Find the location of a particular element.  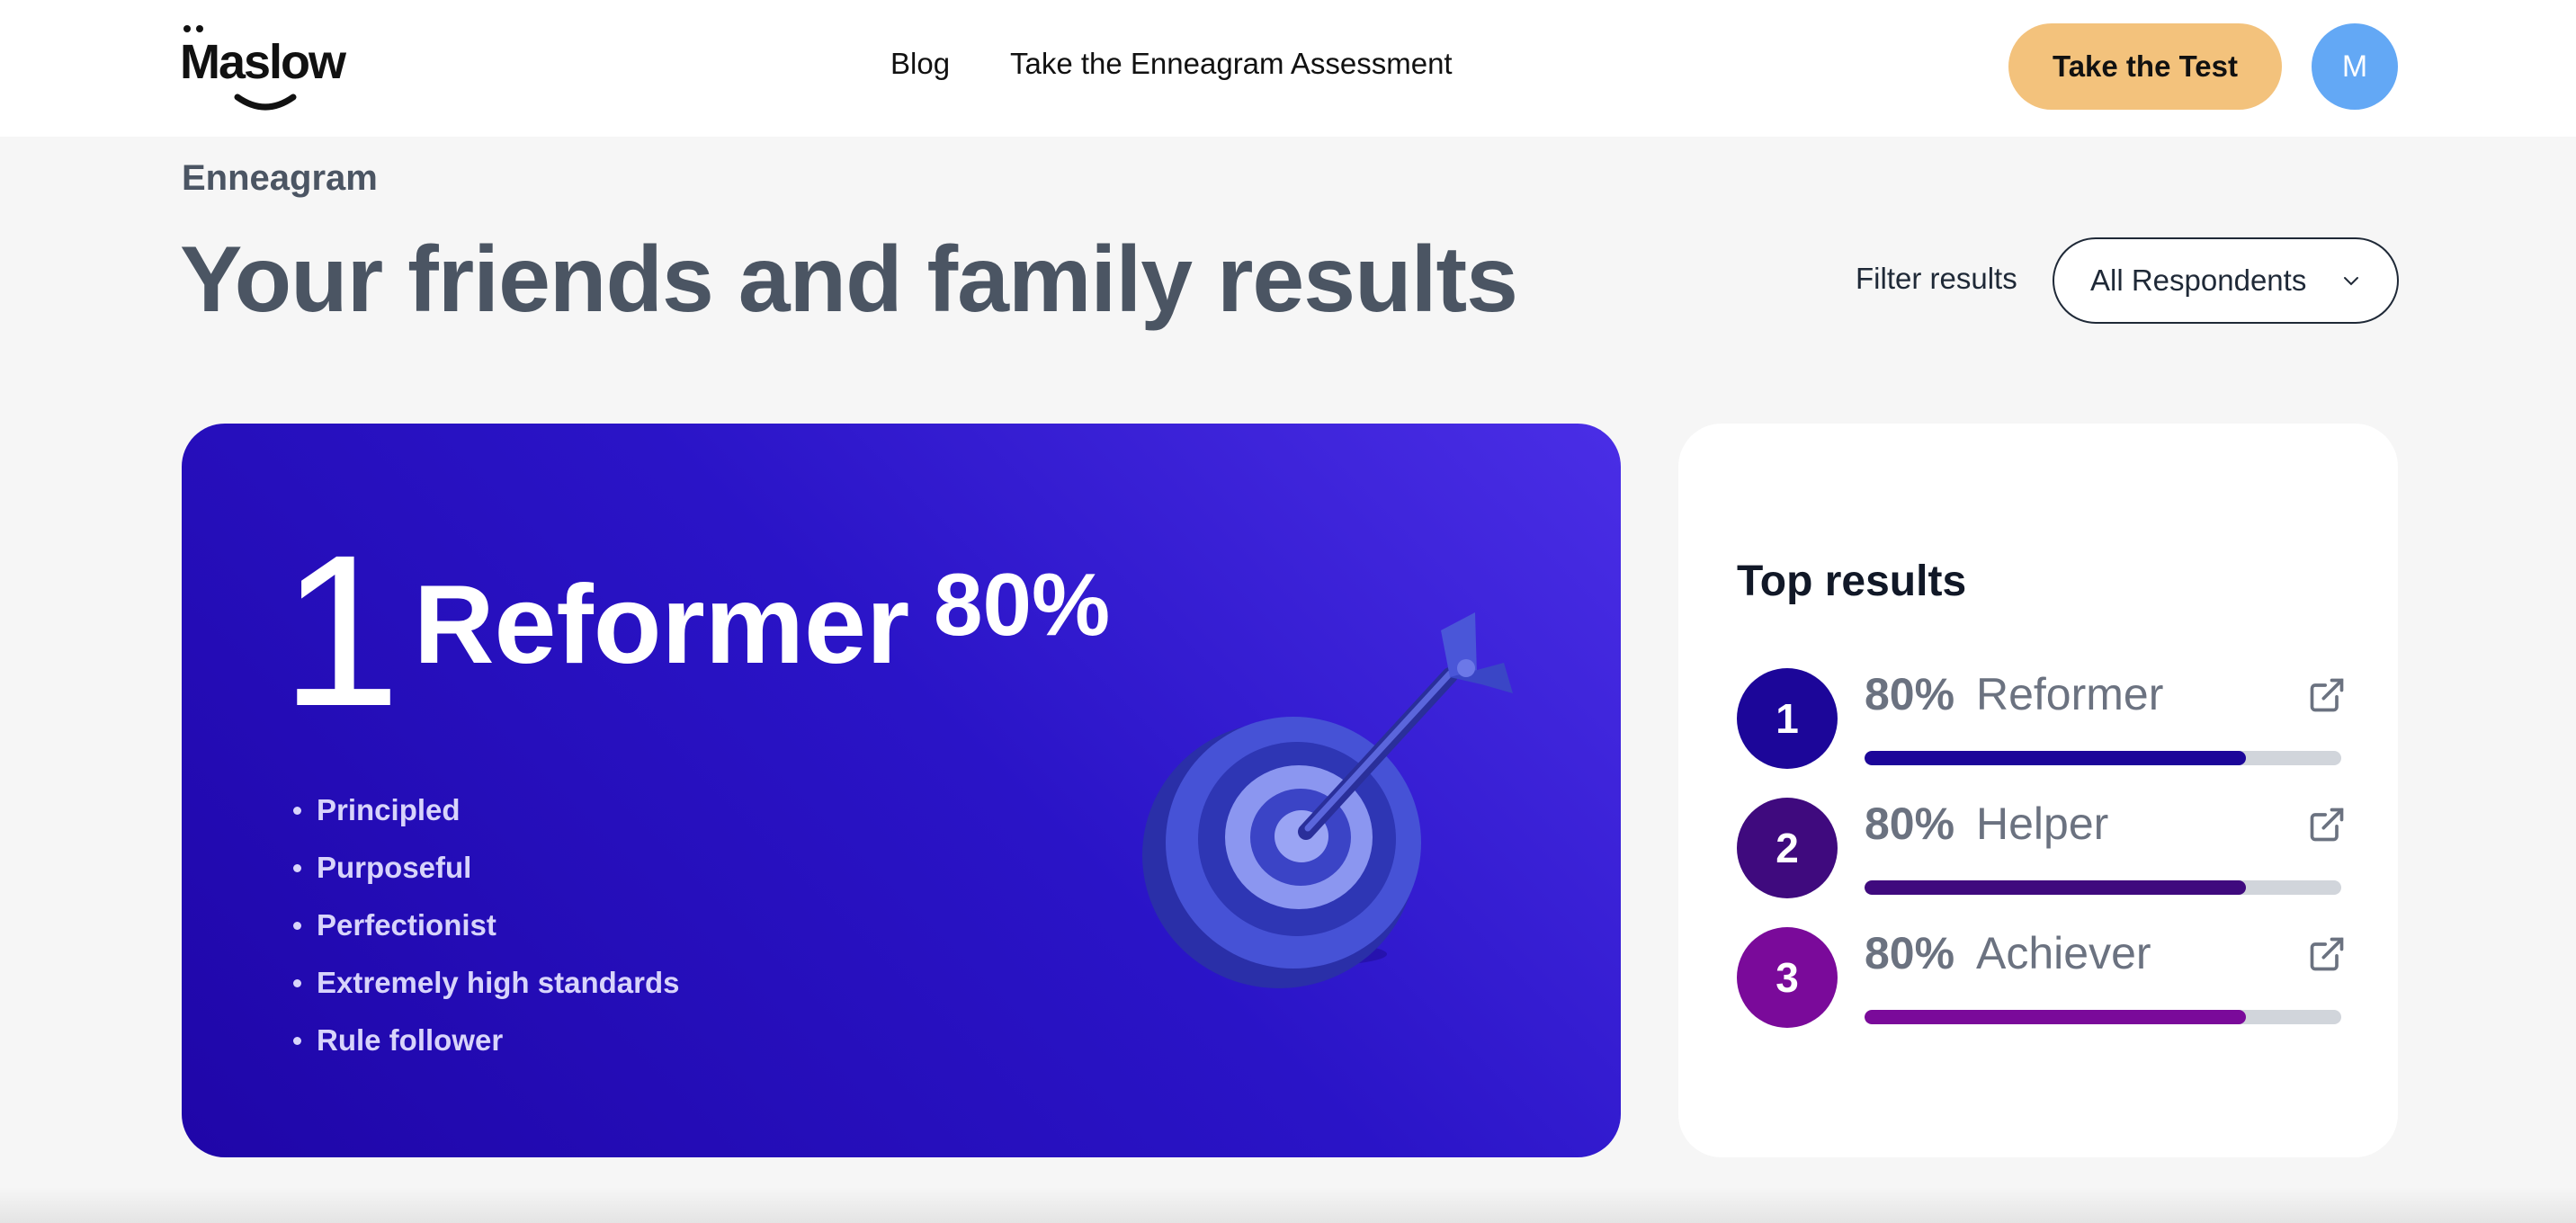

result-row: 3 80% Achiever is located at coordinates (2043, 981).